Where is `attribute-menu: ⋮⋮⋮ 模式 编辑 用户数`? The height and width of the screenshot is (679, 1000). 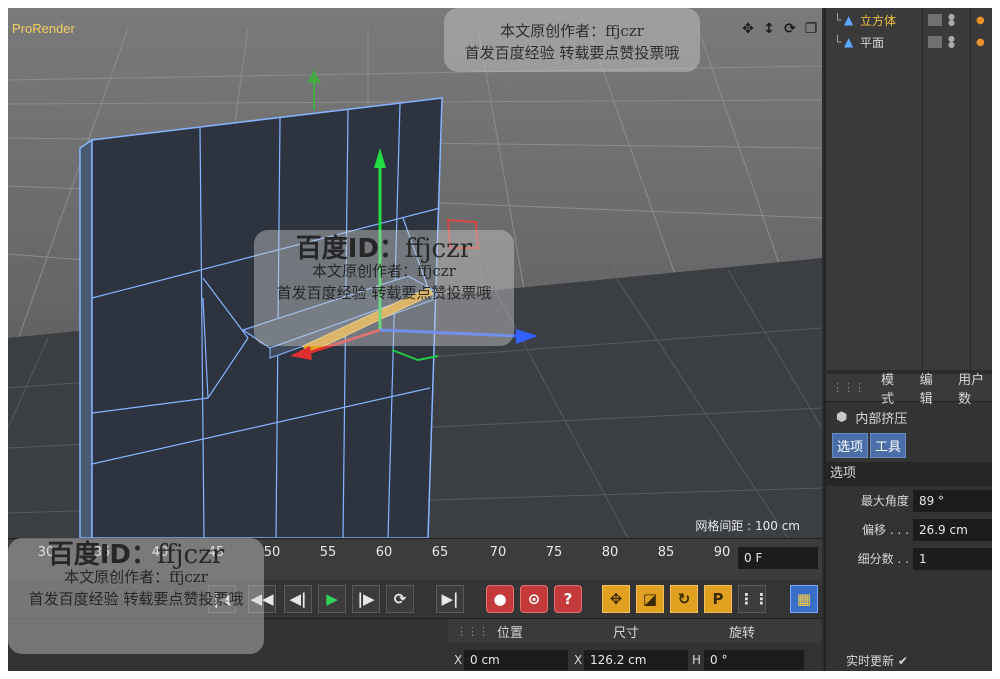 attribute-menu: ⋮⋮⋮ 模式 编辑 用户数 is located at coordinates (909, 390).